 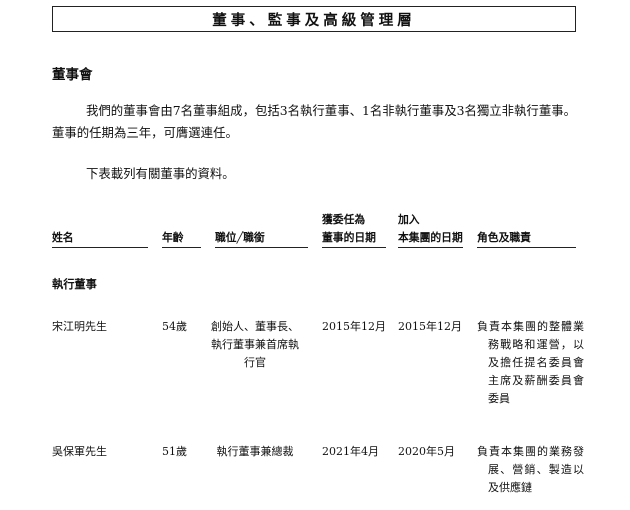 What do you see at coordinates (174, 451) in the screenshot?
I see `cell-age: 51歲` at bounding box center [174, 451].